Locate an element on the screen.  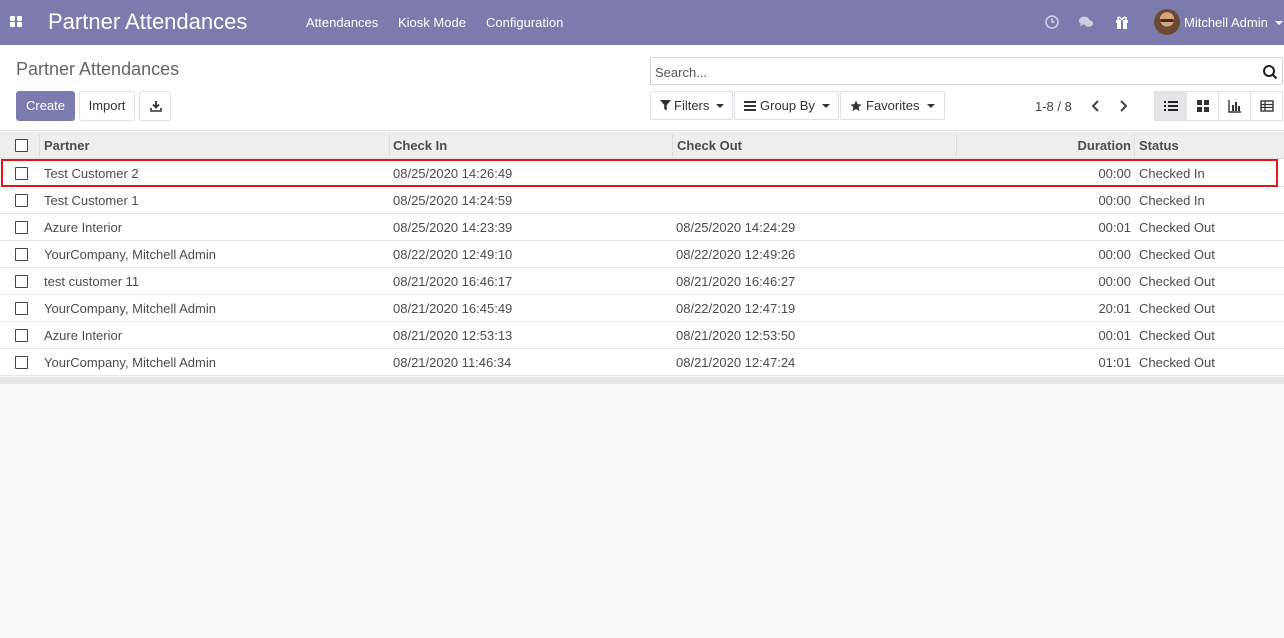
filters-dropdown: Filters is located at coordinates (691, 105).